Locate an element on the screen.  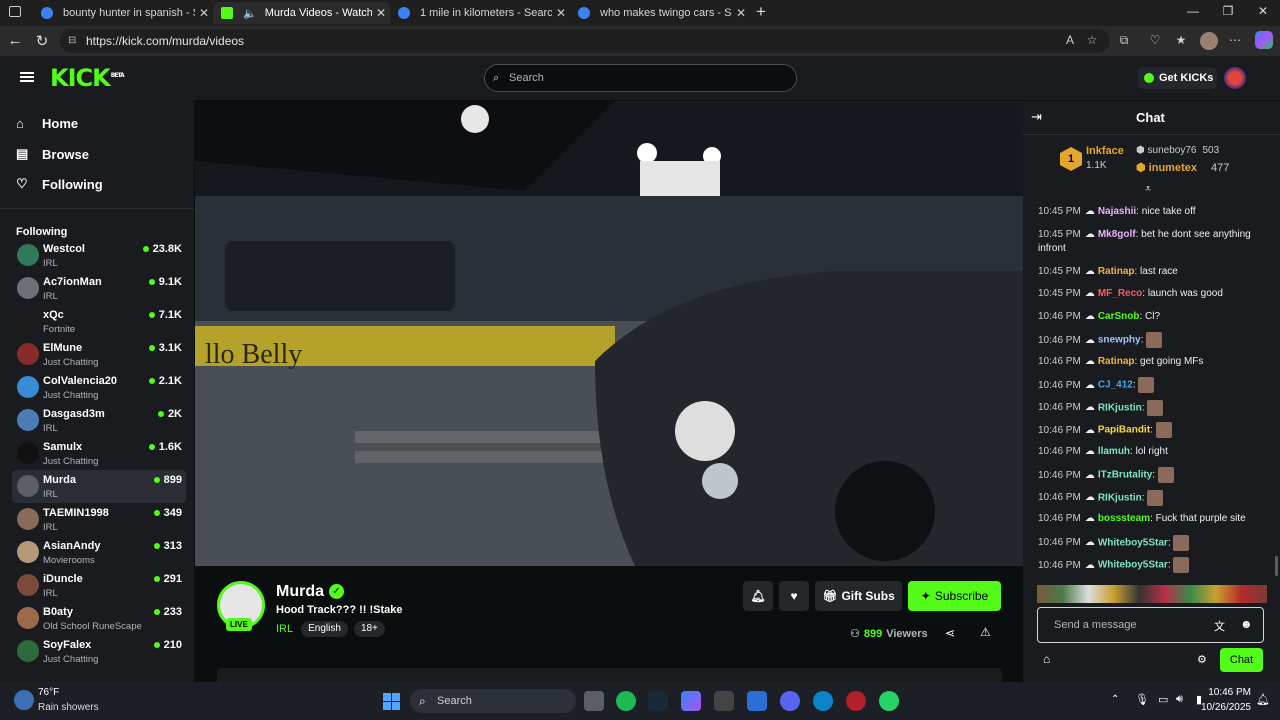
tag-mature: 18+ is located at coordinates (369, 629).